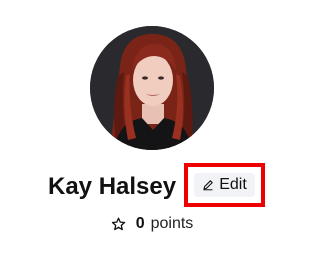 This screenshot has height=269, width=320. I want to click on star-outline-icon, so click(118, 224).